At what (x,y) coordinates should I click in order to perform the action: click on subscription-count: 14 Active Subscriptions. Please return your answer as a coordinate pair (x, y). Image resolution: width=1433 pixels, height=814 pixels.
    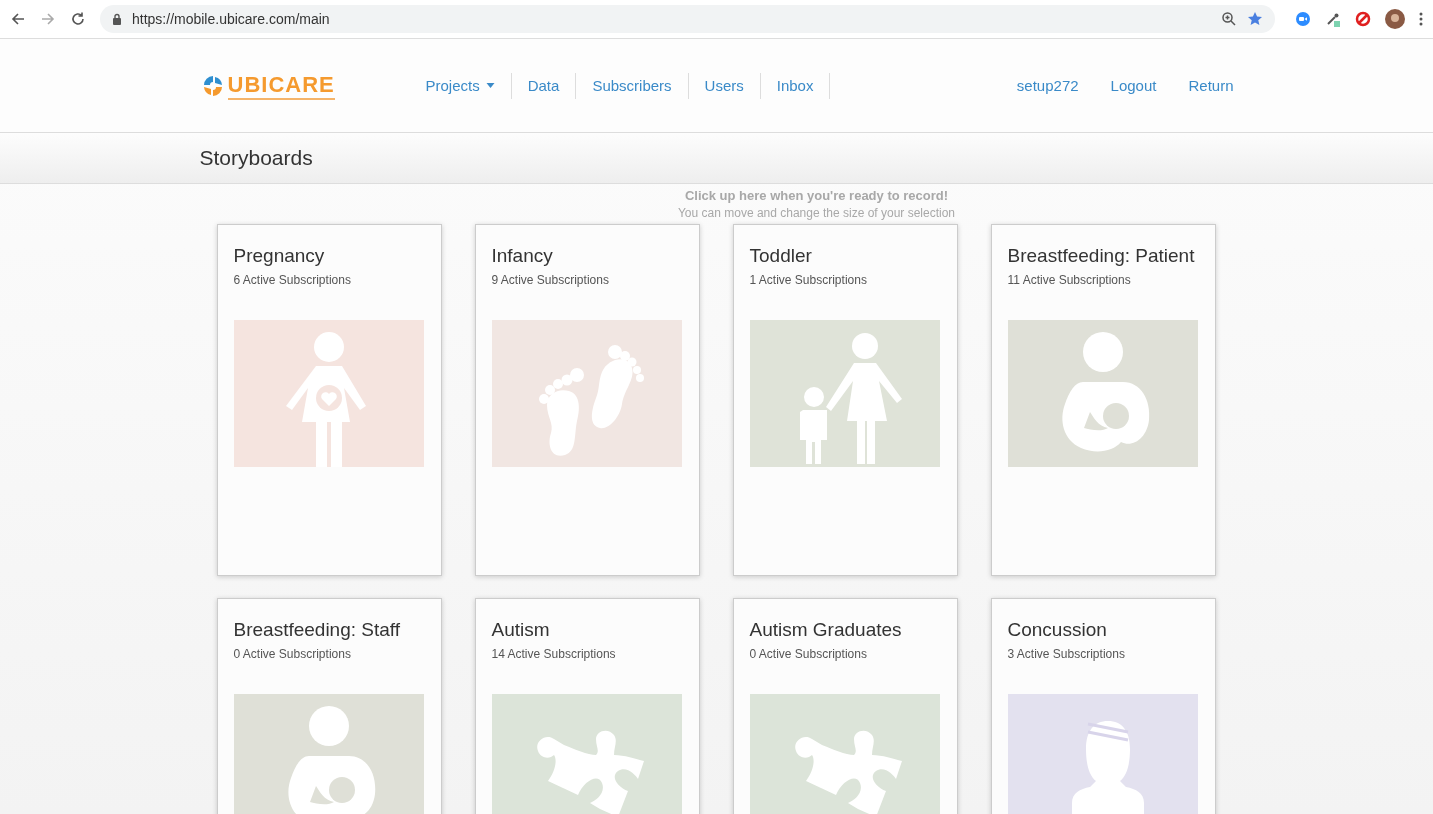
    Looking at the image, I should click on (553, 654).